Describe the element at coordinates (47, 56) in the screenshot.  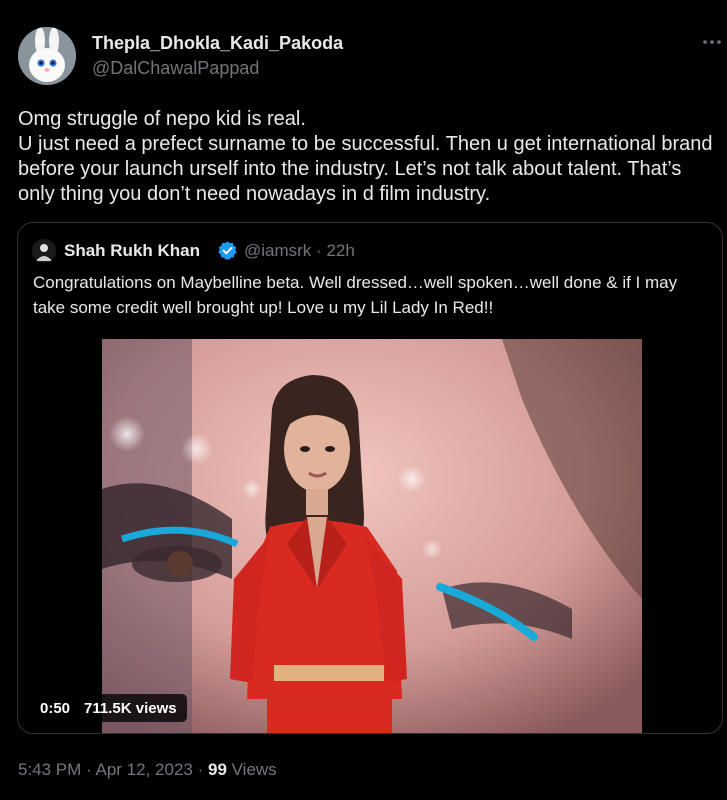
I see `avatar` at that location.